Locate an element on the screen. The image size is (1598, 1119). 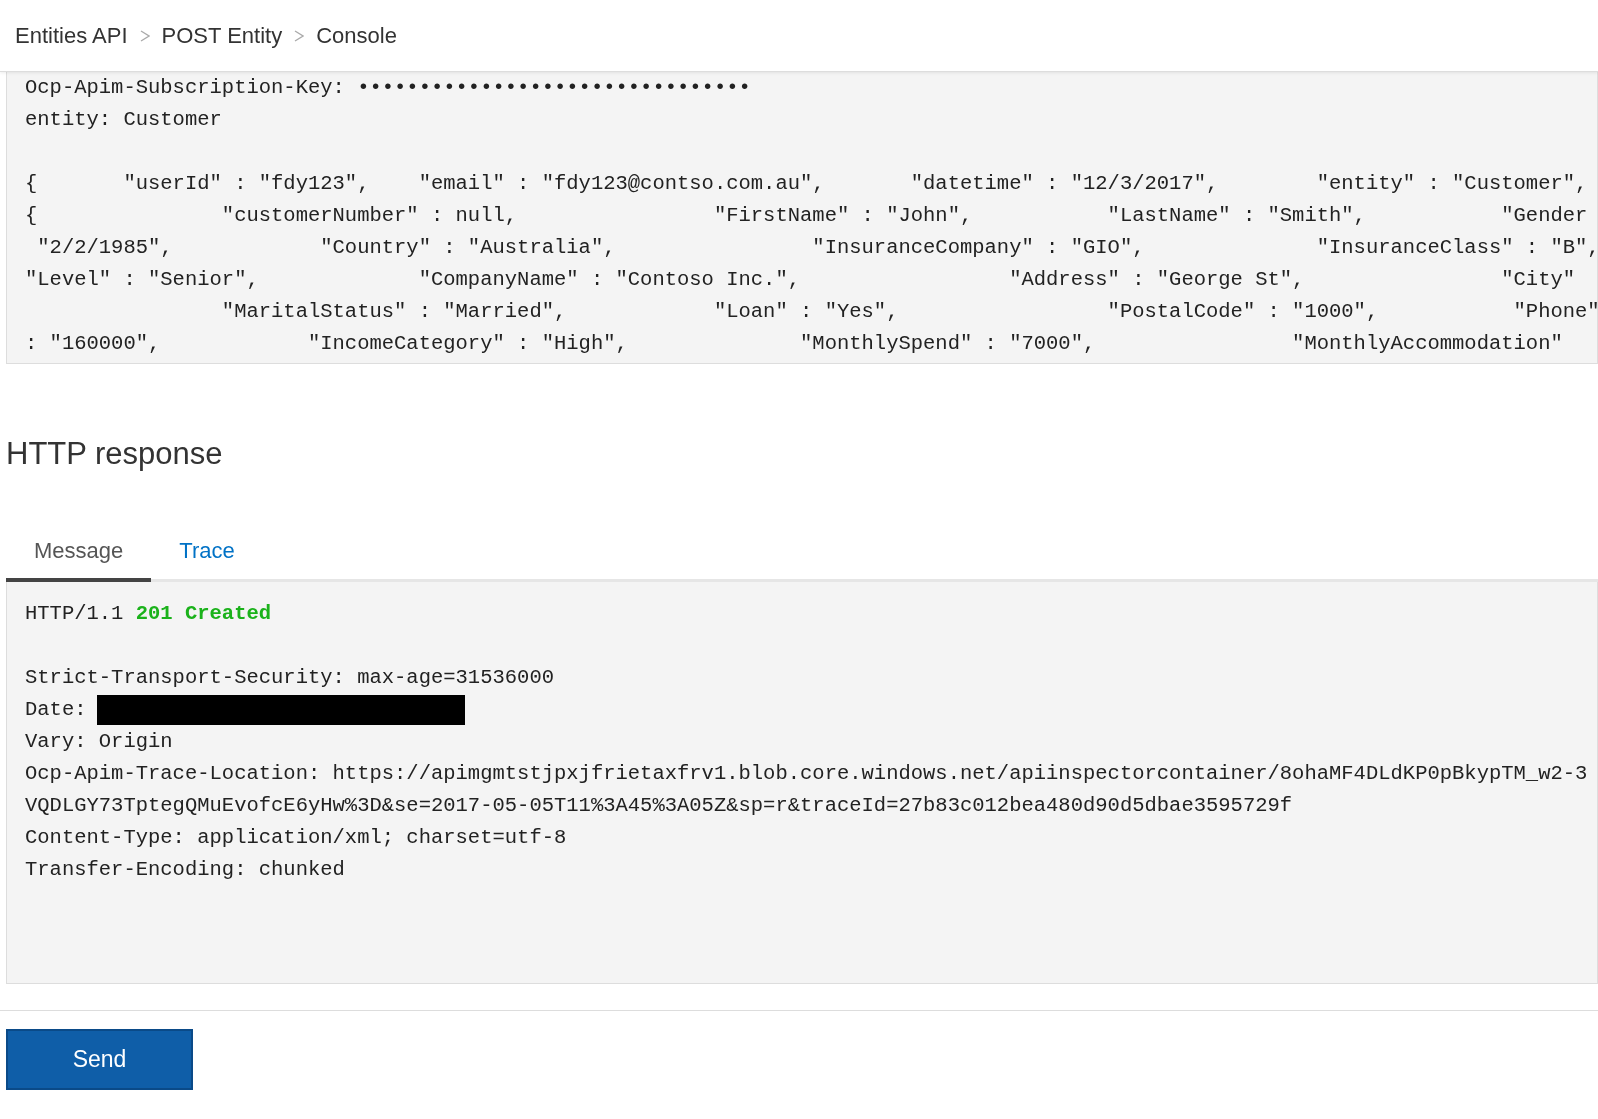
breadcrumb-item: POST Entity is located at coordinates (222, 35).